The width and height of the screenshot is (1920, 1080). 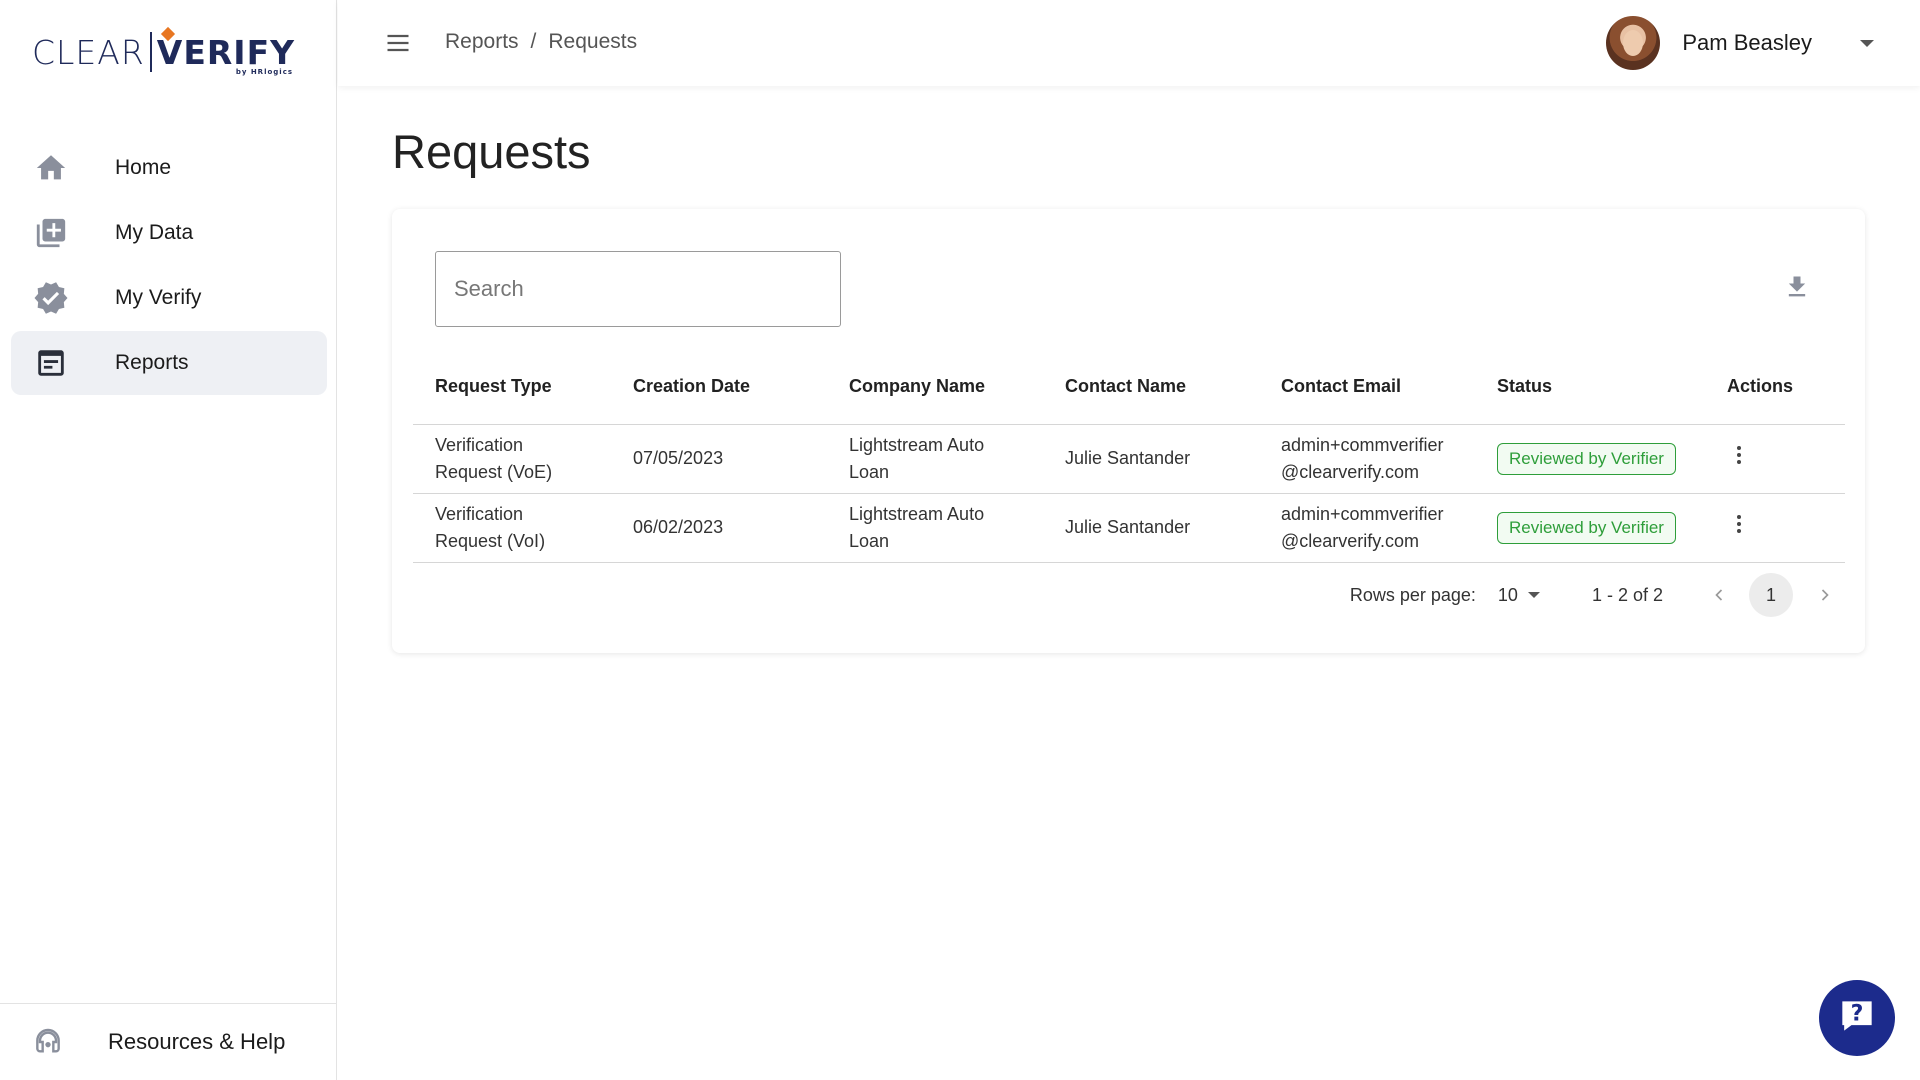 I want to click on breadcrumb-reports: Reports, so click(x=482, y=42).